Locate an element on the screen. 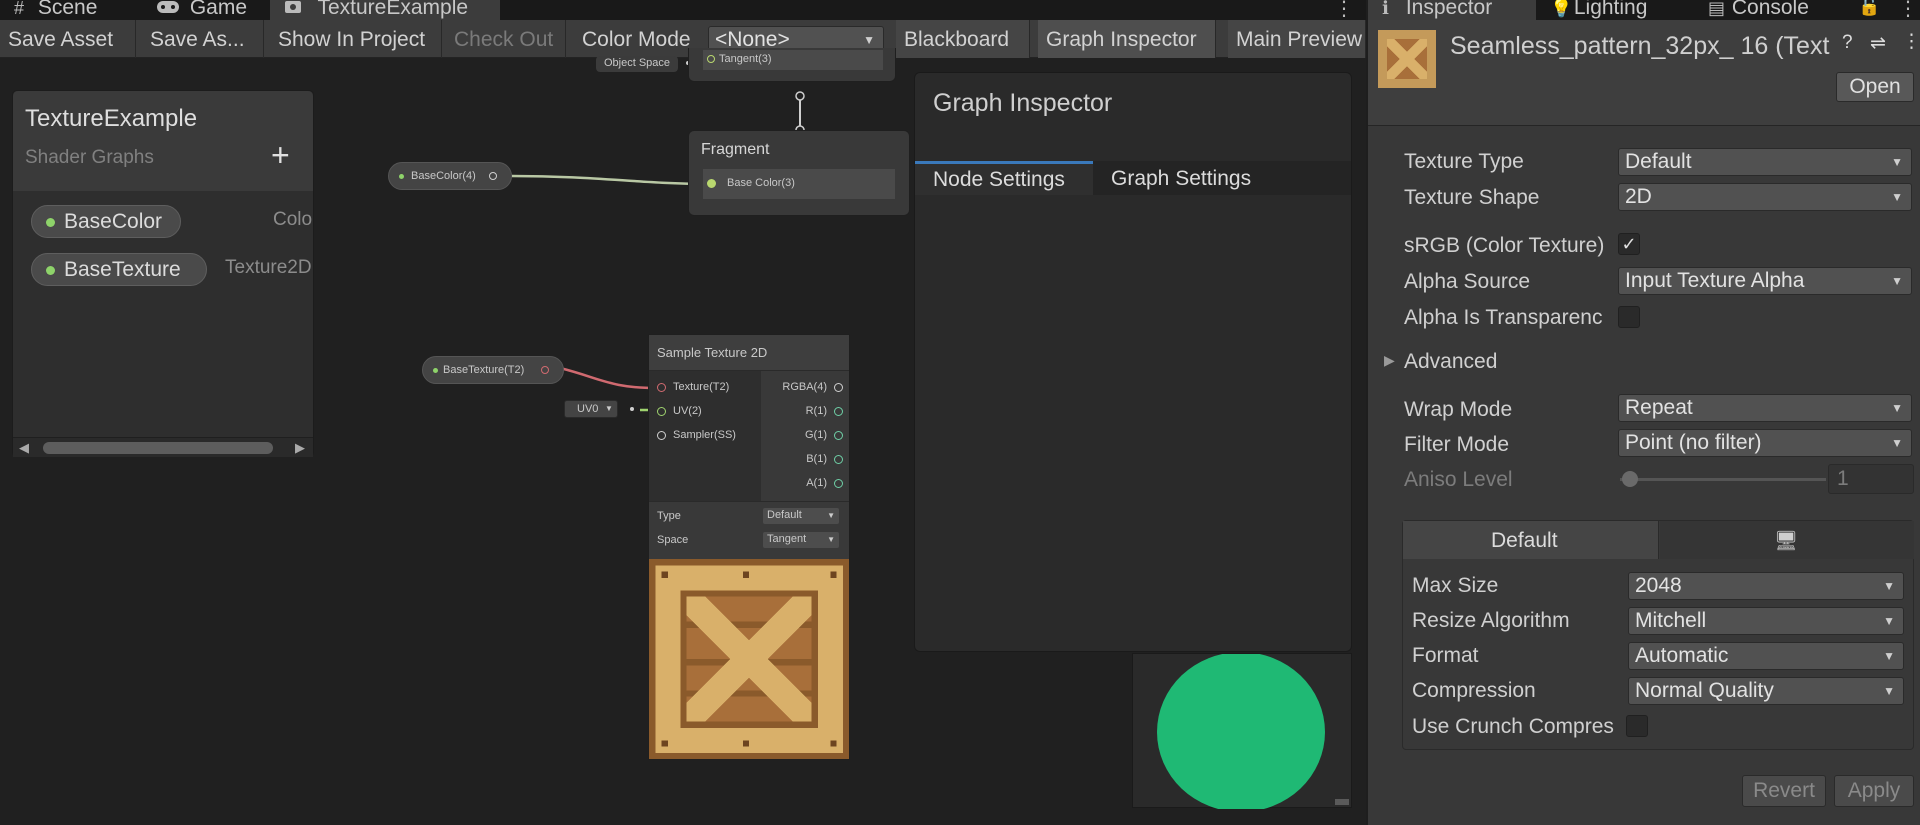  preview-sphere is located at coordinates (1241, 732).